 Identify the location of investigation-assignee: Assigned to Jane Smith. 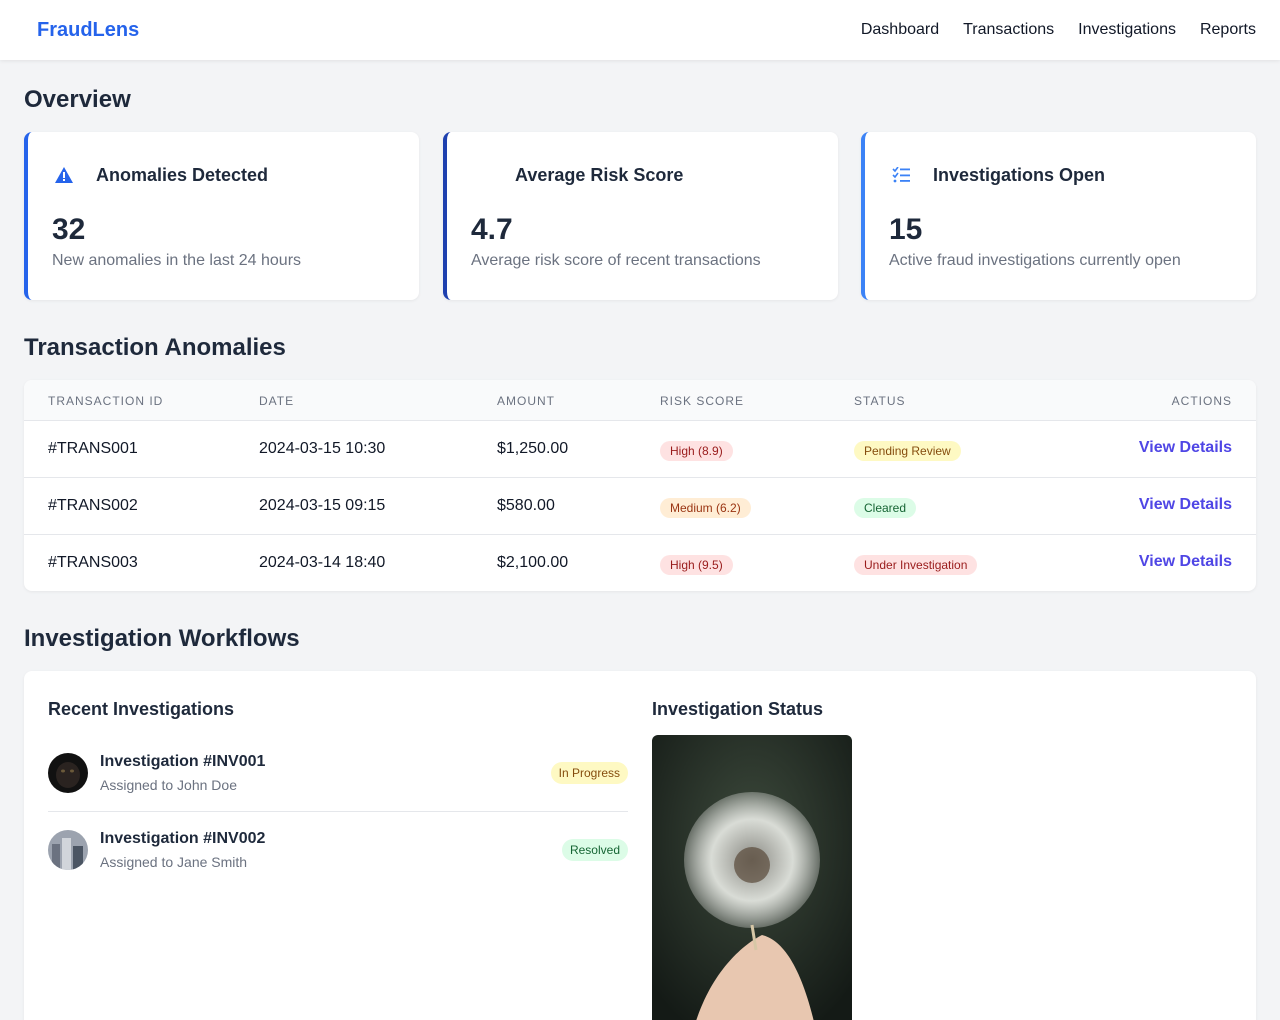
(174, 862).